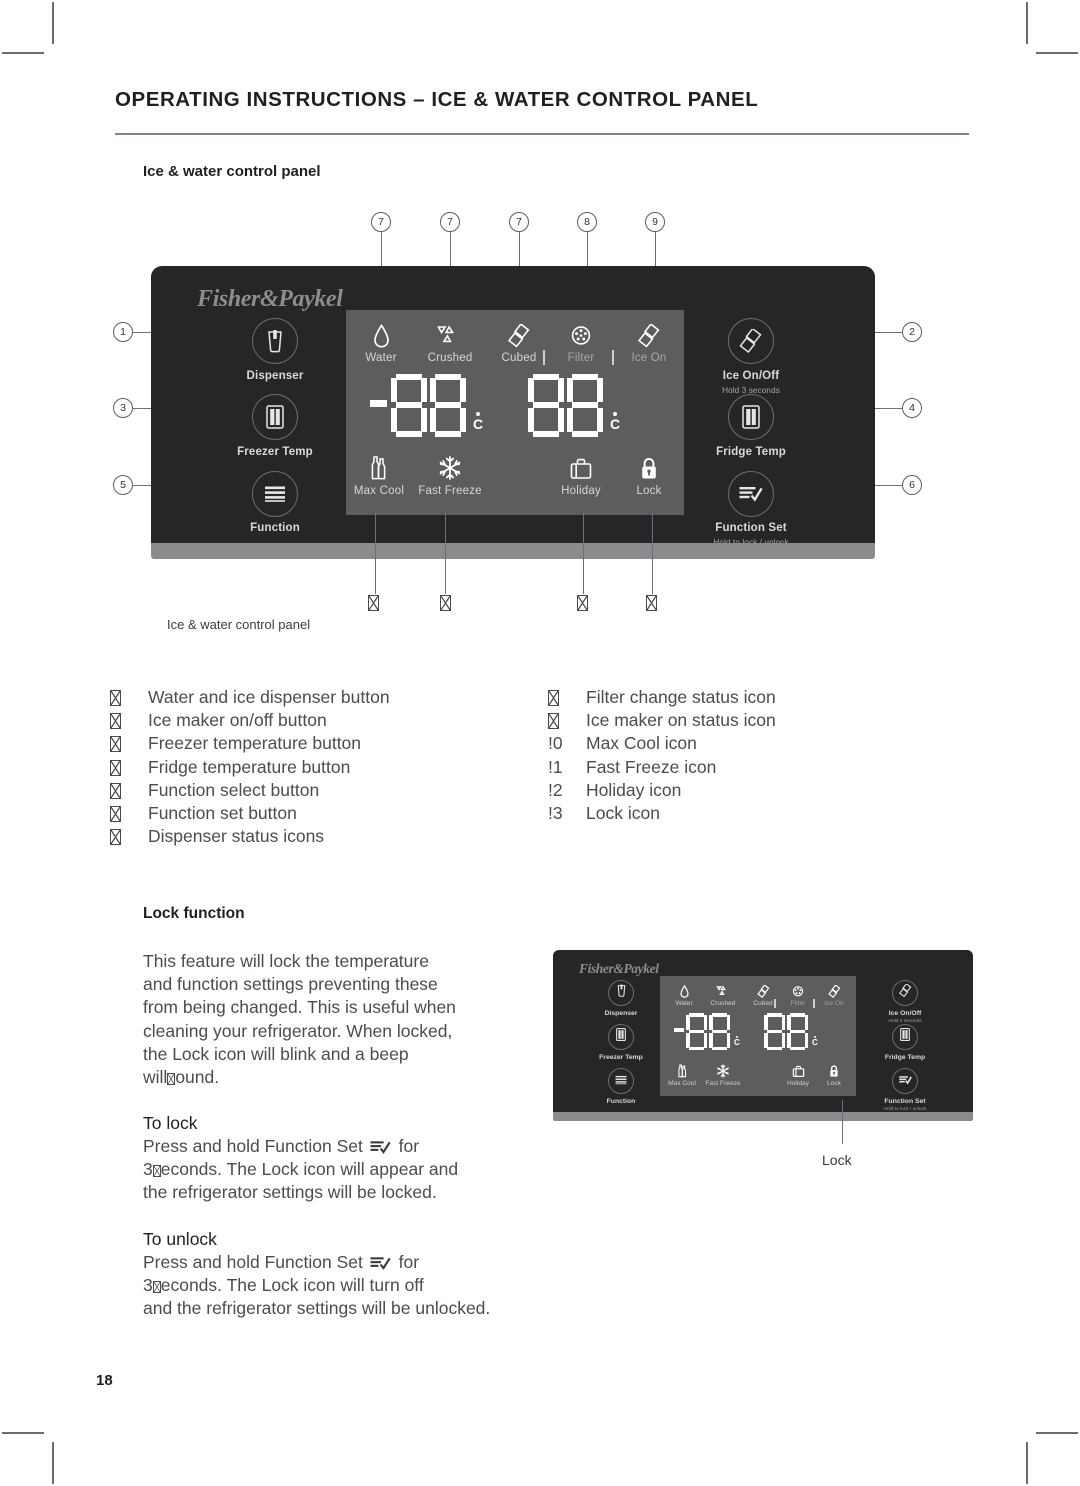 This screenshot has height=1486, width=1080. I want to click on dispenser-status-icons: Water Crushed Cubed Filter Ice On, so click(515, 346).